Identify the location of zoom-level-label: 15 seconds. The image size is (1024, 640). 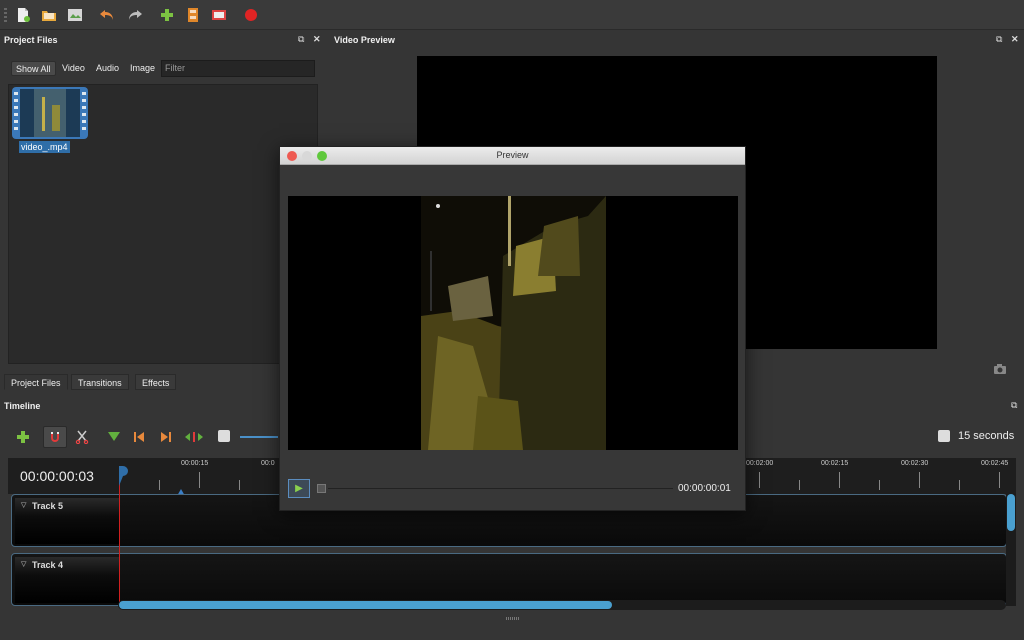
(986, 436).